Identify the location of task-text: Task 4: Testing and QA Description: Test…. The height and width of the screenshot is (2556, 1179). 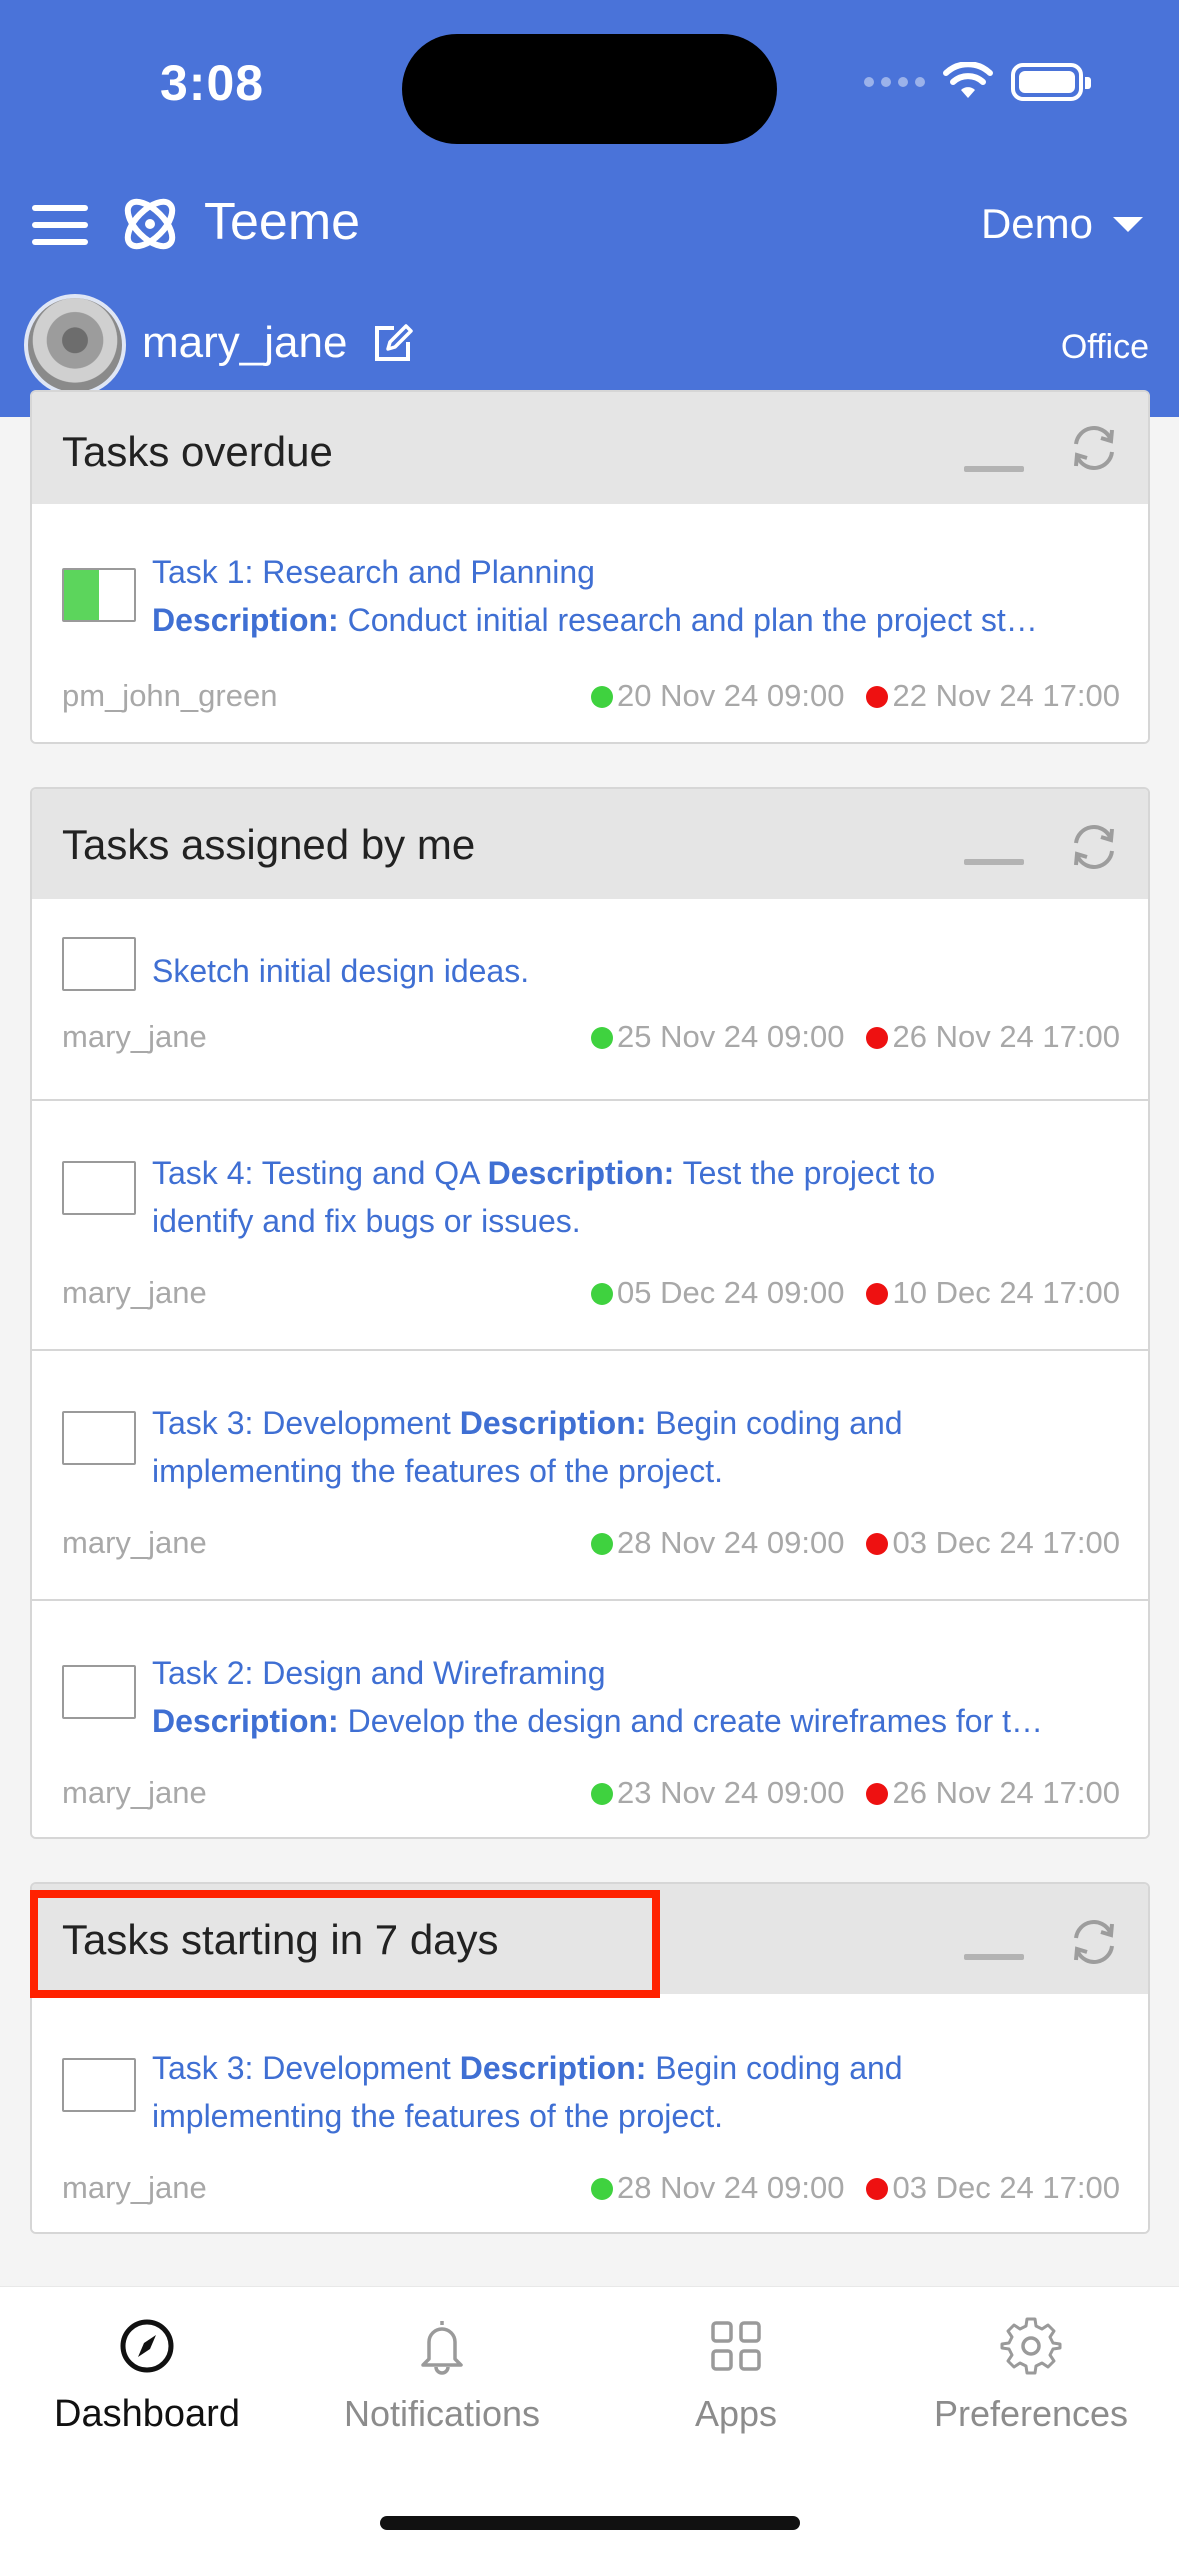
(635, 1197).